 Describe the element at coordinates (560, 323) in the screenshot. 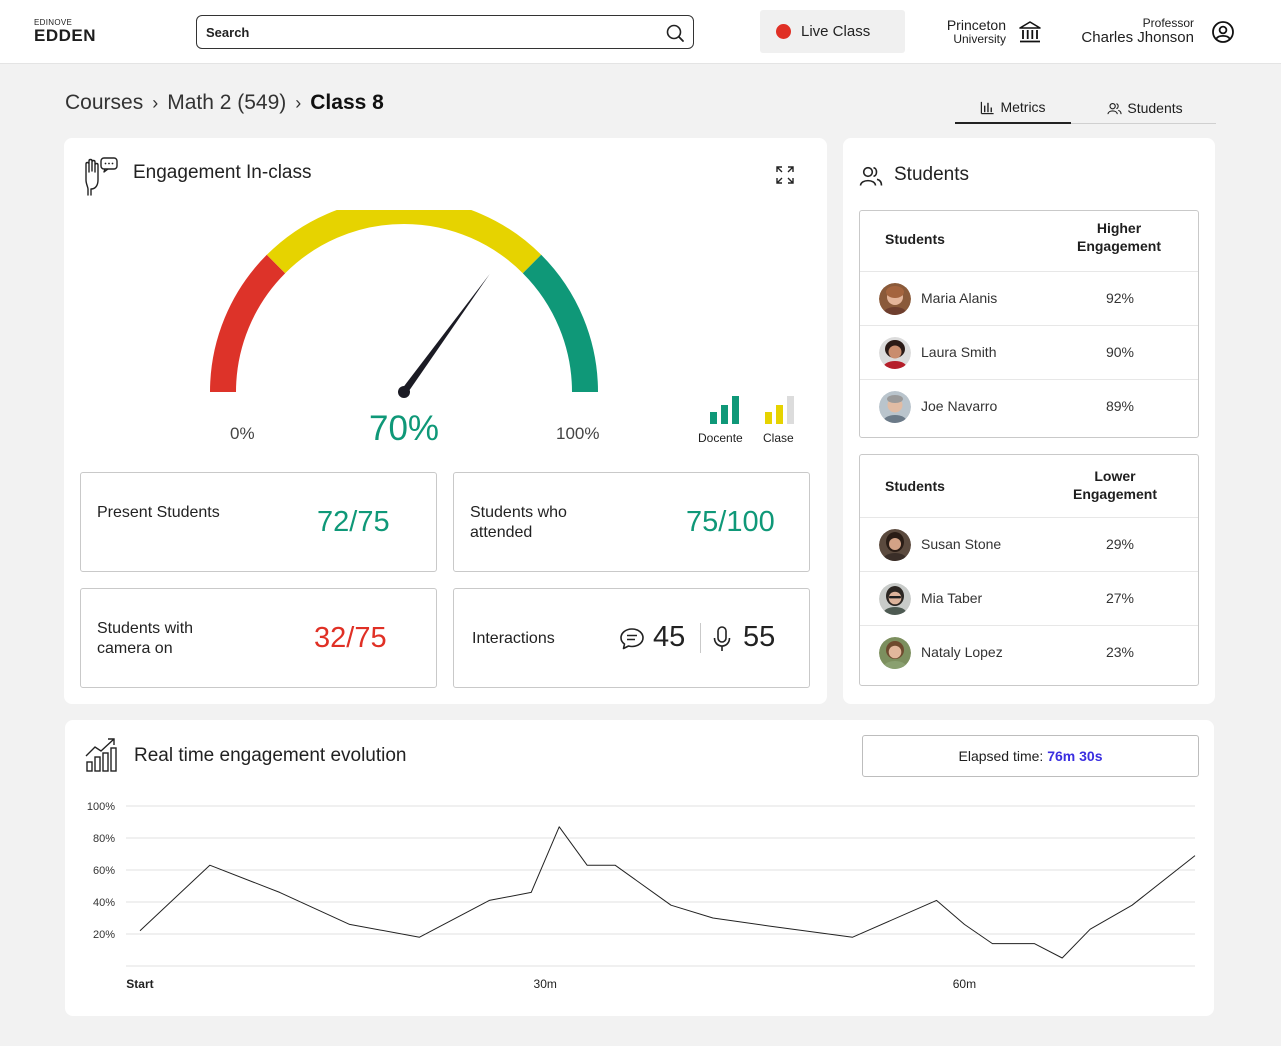

I see `gauge-arc-high` at that location.